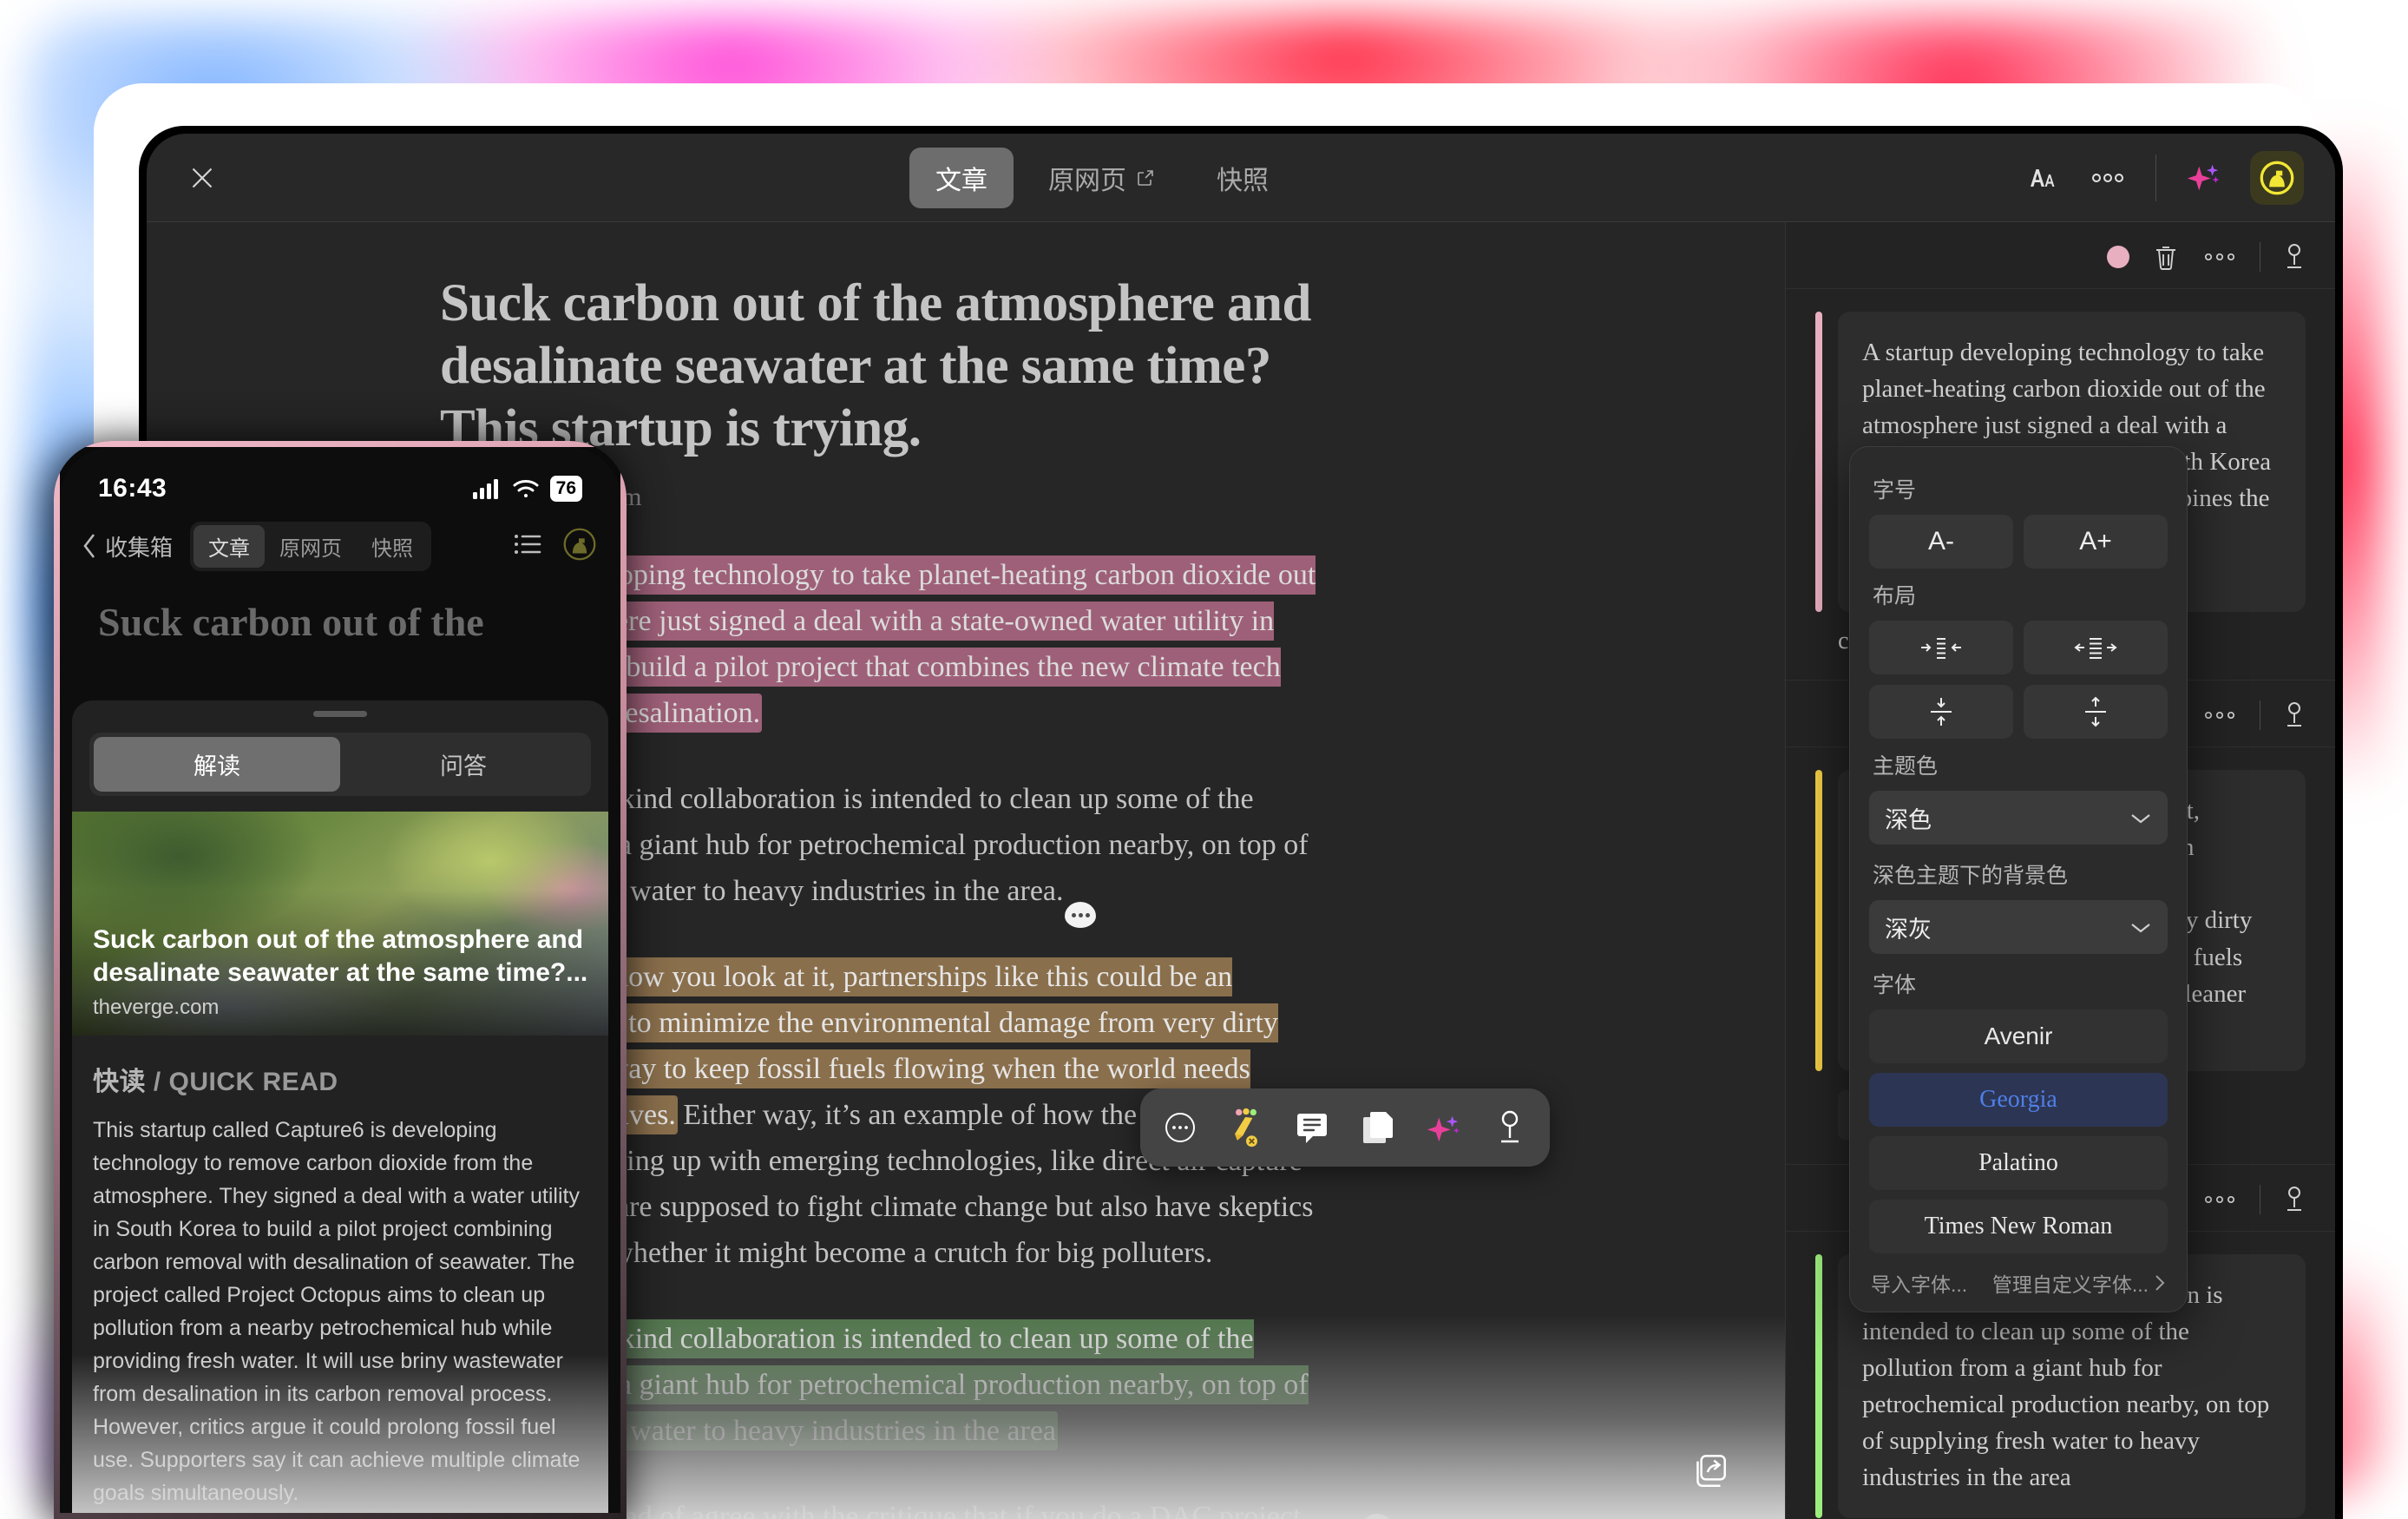  Describe the element at coordinates (1345, 1127) in the screenshot. I see `selection-toolbar` at that location.